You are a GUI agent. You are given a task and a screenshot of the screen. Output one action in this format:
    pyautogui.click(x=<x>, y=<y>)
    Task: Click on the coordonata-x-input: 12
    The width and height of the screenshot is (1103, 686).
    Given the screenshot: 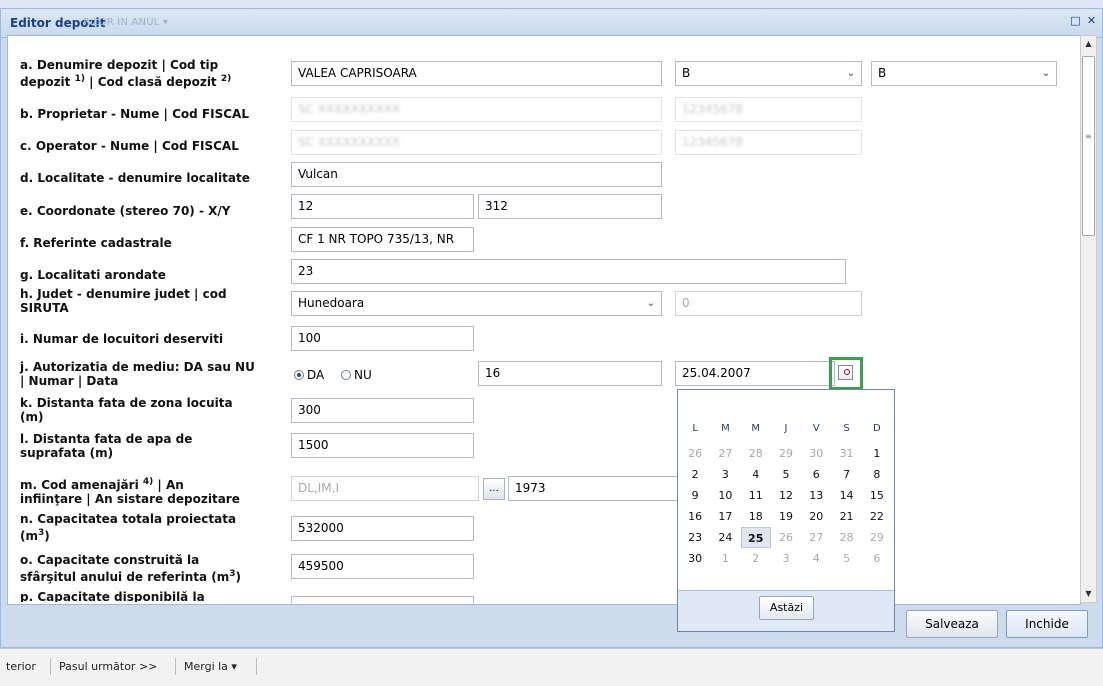 What is the action you would take?
    pyautogui.click(x=382, y=206)
    